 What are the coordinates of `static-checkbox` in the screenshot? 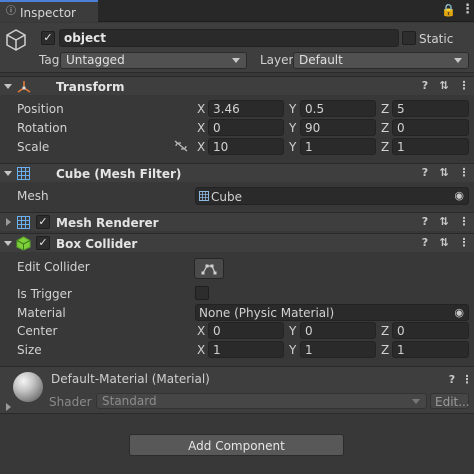 It's located at (409, 38).